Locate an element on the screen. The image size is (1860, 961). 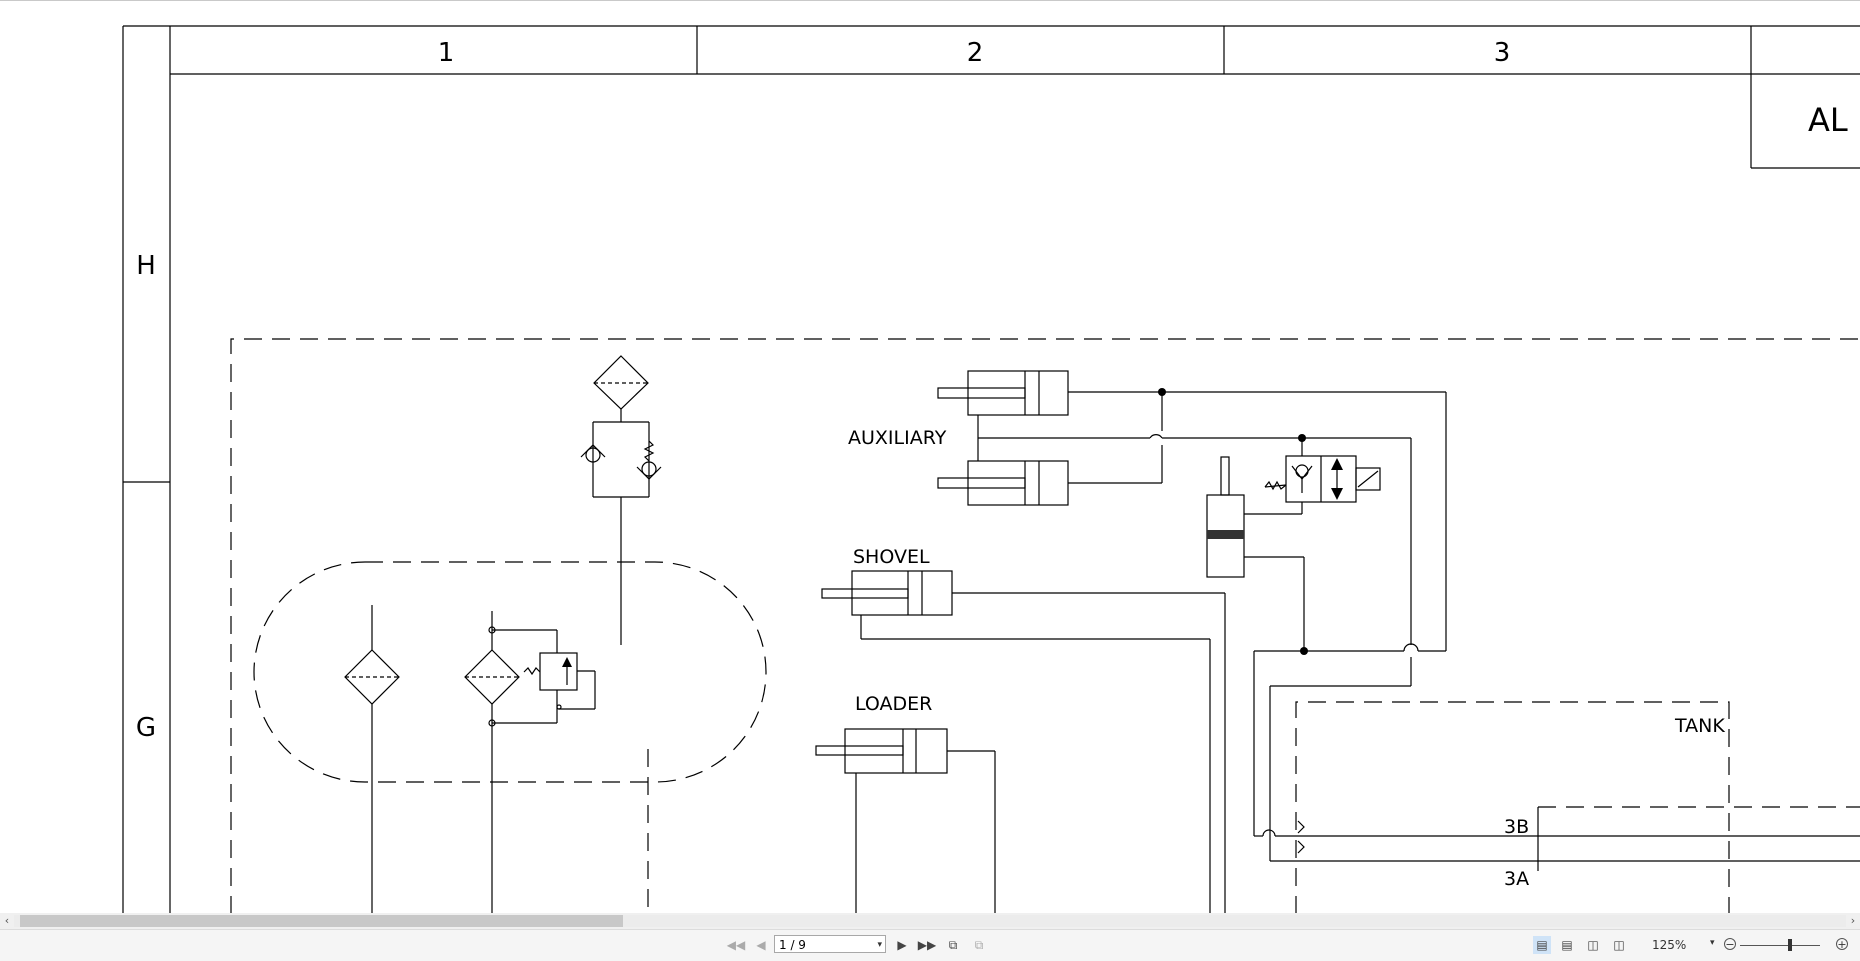
next-page-icon: ▶ is located at coordinates (902, 945).